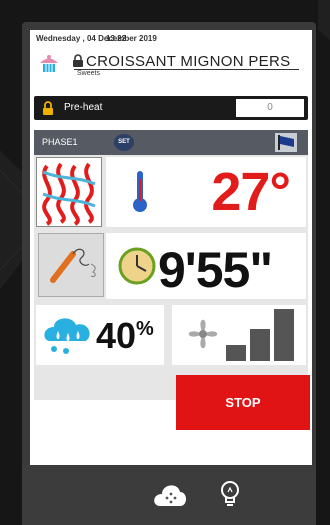 This screenshot has width=330, height=525. I want to click on heat-mode-tile, so click(69, 192).